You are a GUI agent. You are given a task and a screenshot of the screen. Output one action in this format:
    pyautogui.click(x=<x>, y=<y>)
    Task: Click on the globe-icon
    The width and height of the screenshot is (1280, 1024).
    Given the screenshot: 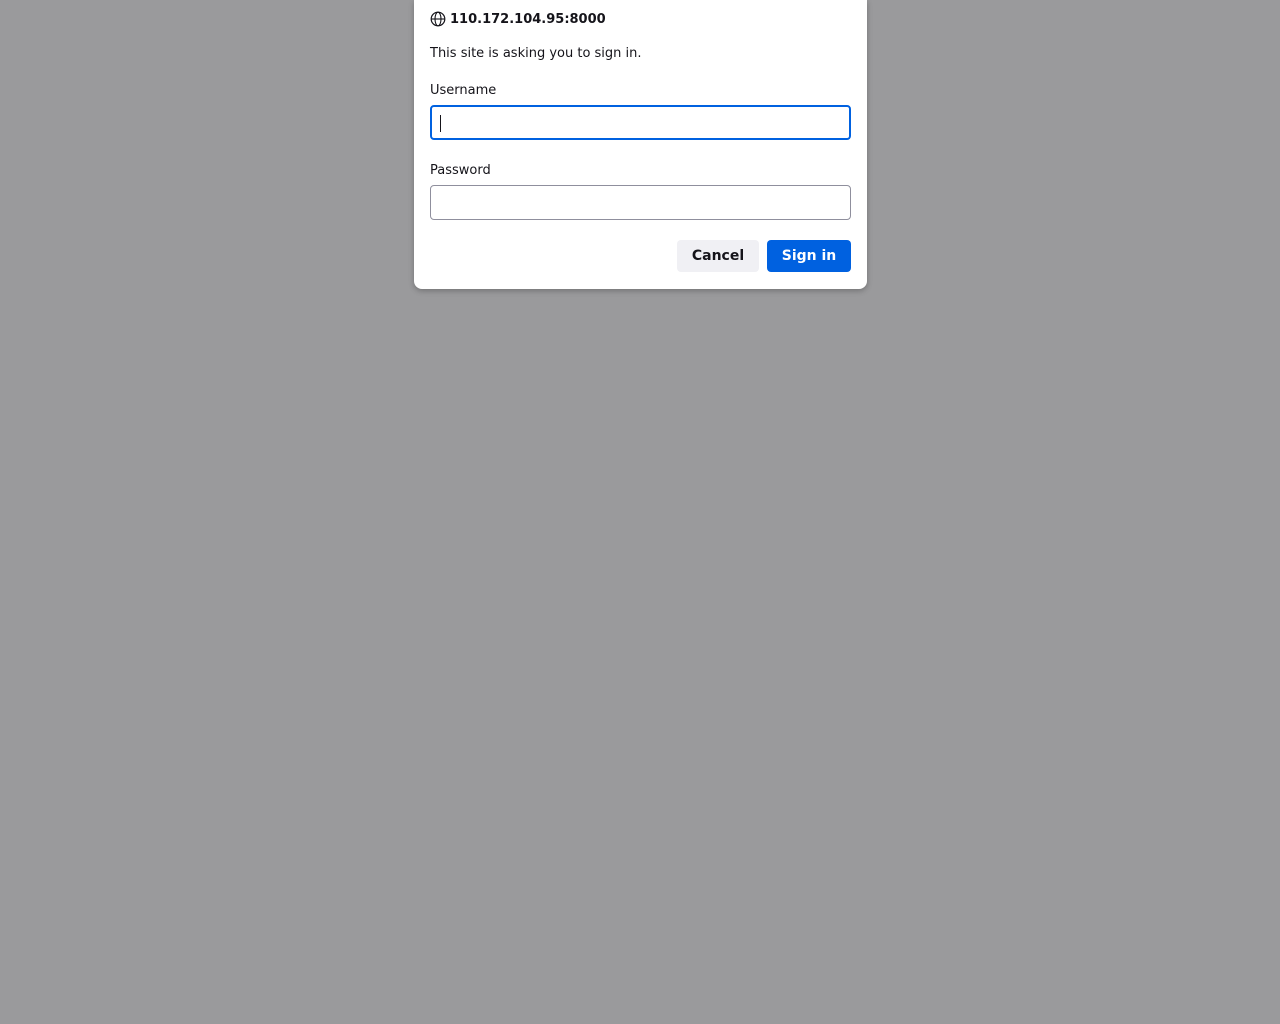 What is the action you would take?
    pyautogui.click(x=438, y=19)
    